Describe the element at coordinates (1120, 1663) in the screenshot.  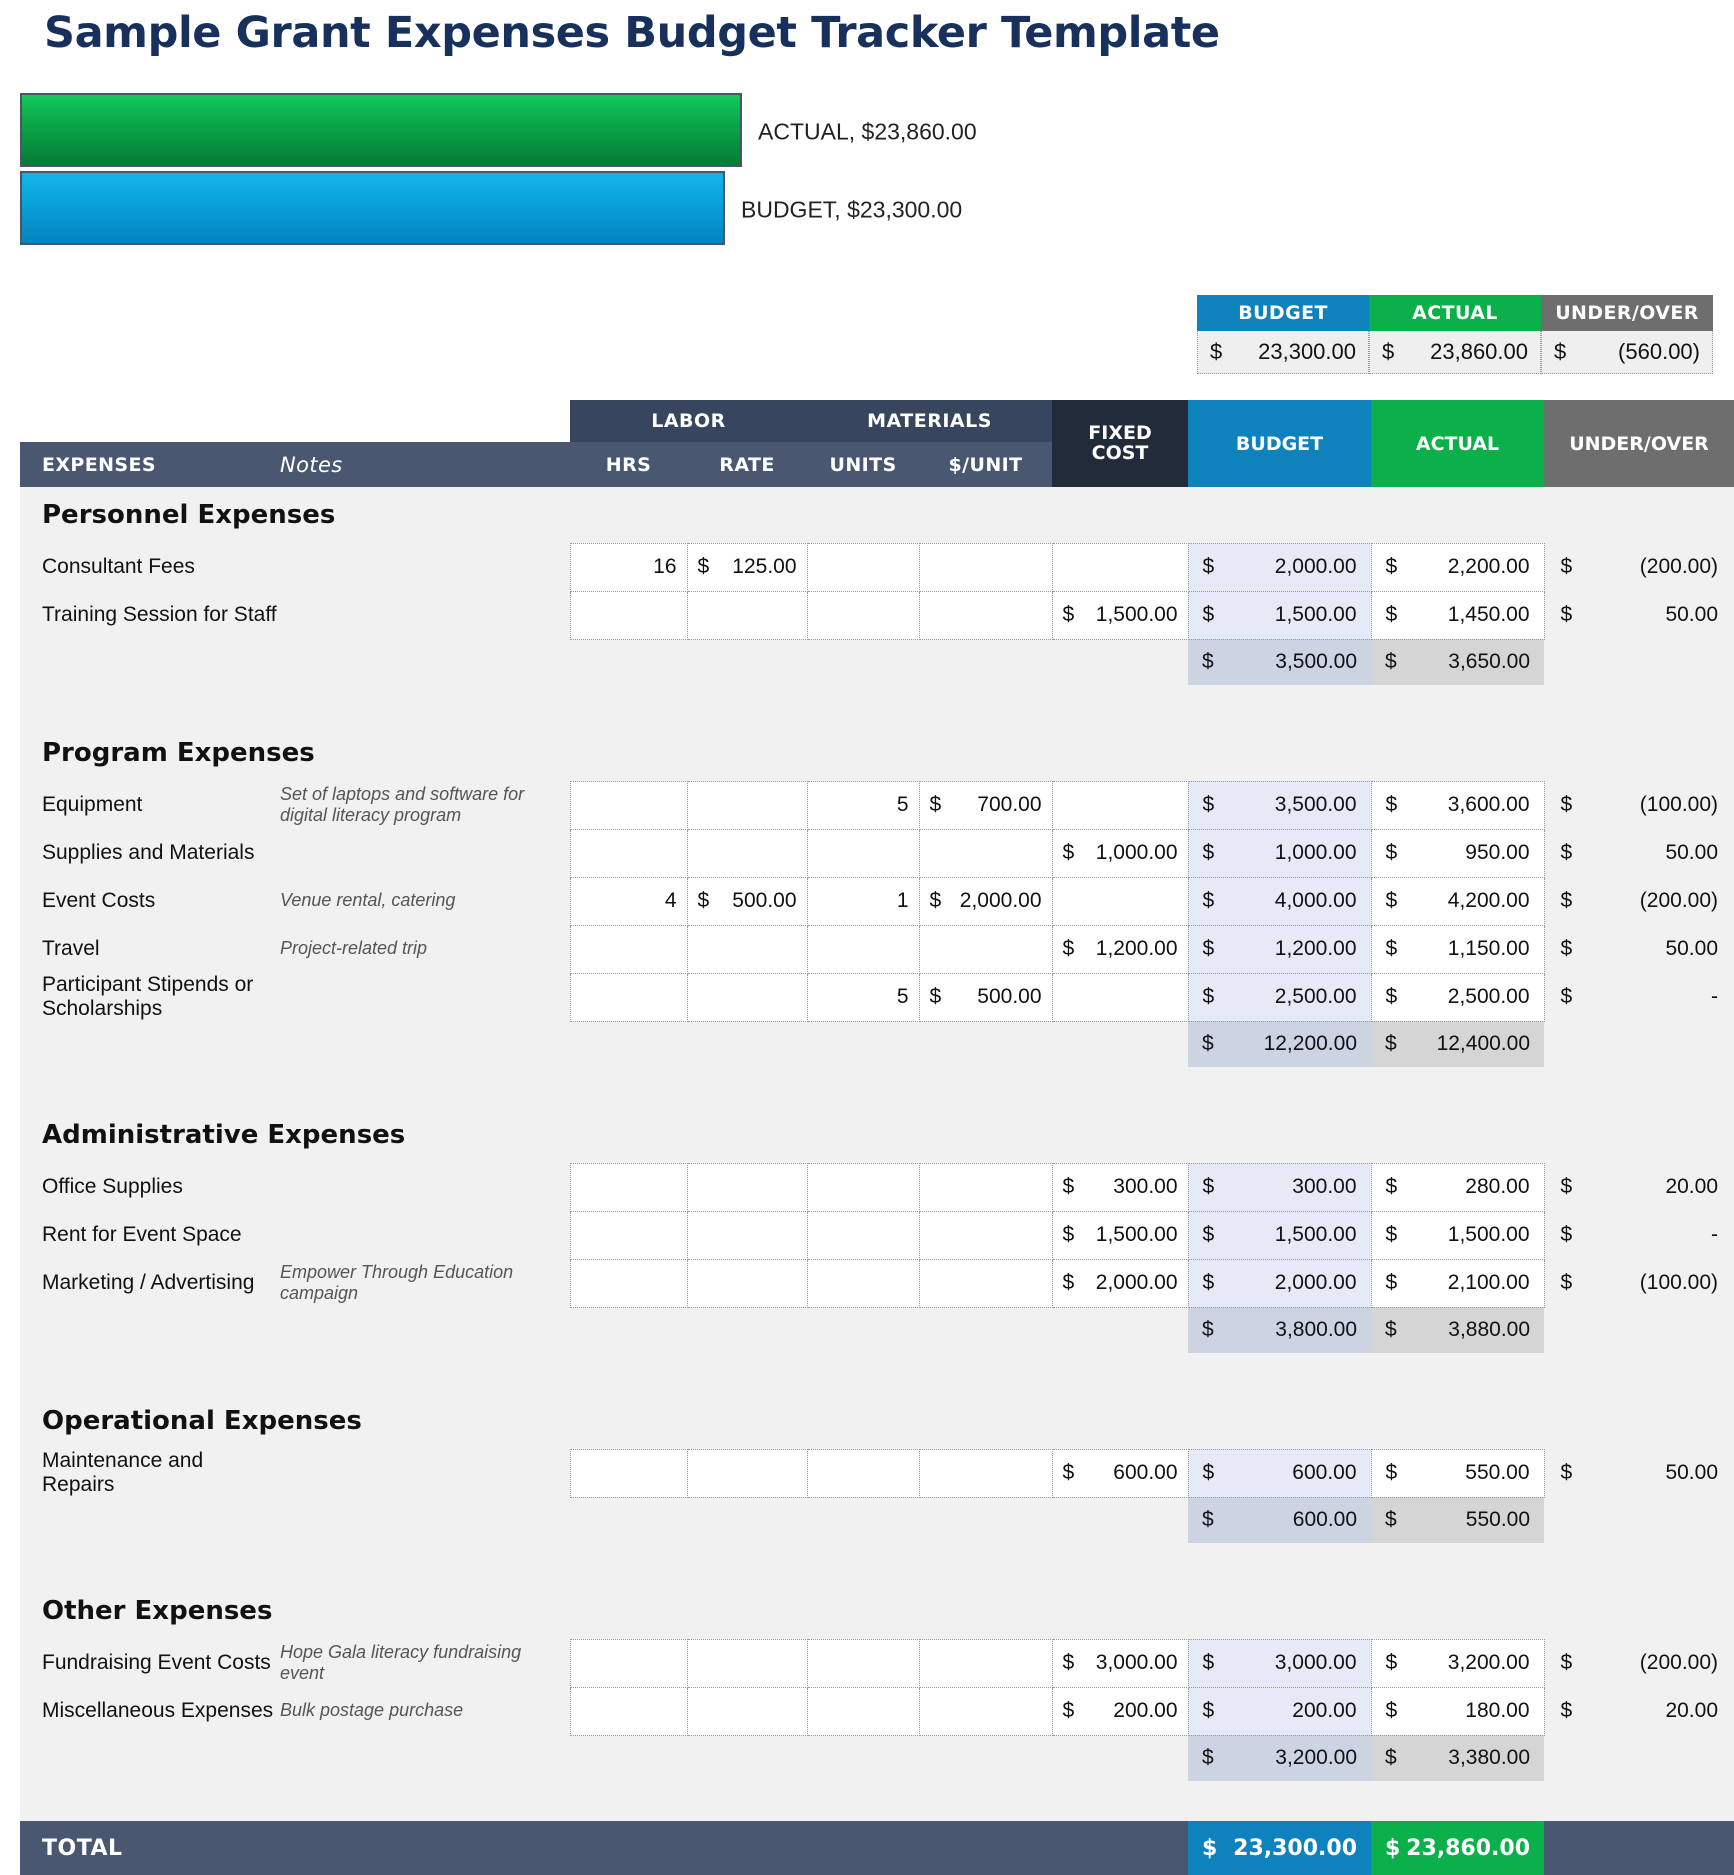
I see `fixed-cost-input: $3,000.00` at that location.